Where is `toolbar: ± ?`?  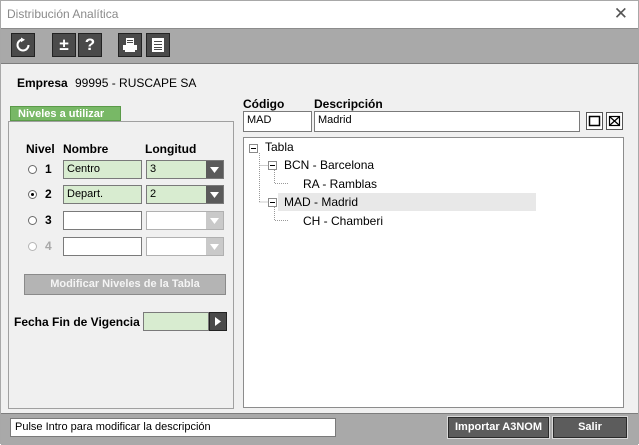 toolbar: ± ? is located at coordinates (319, 46).